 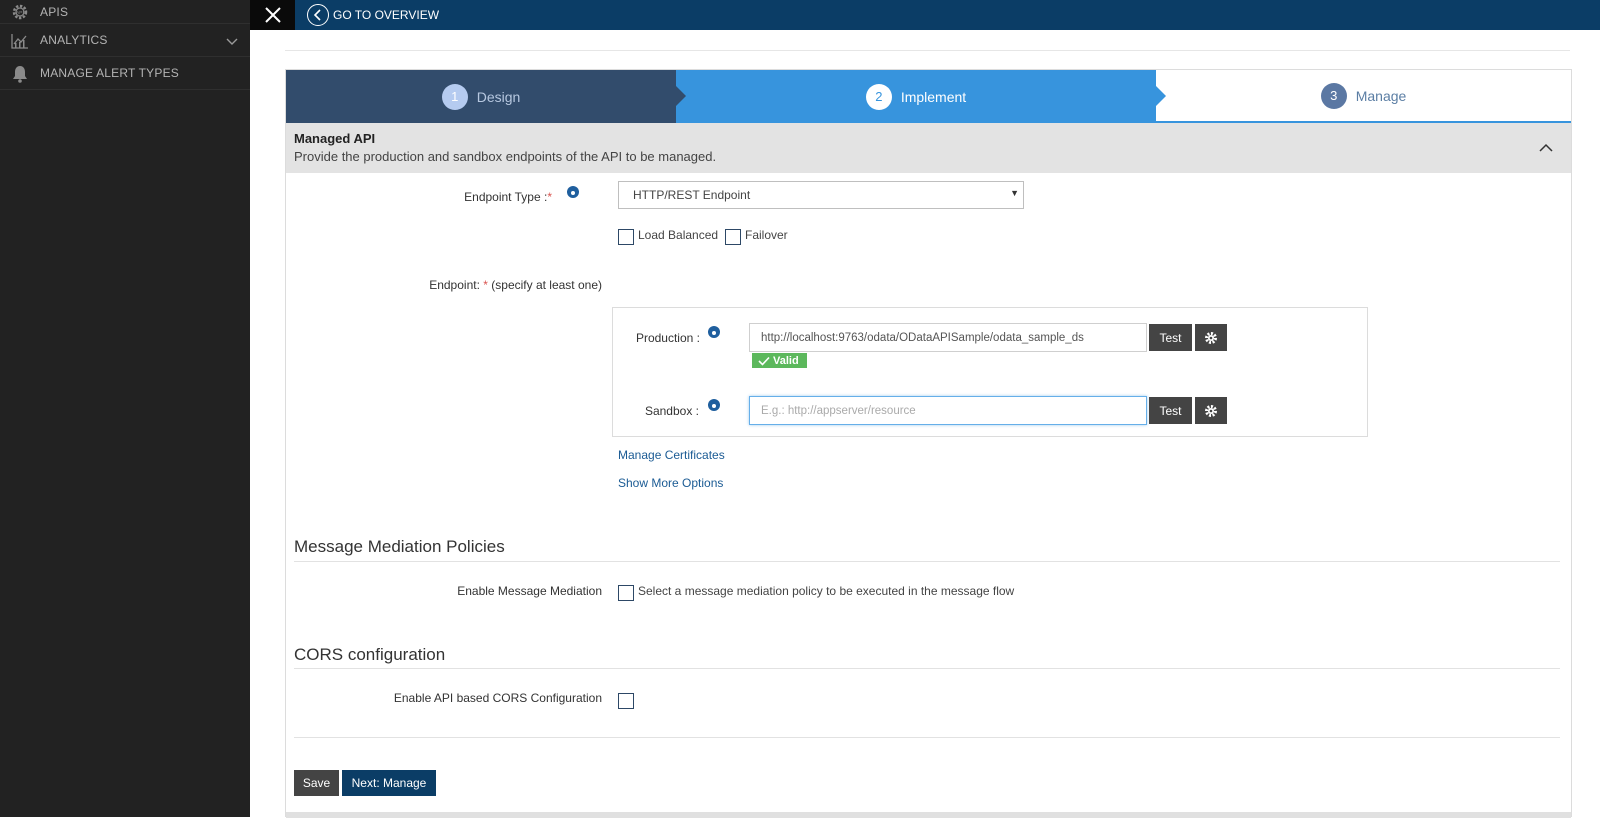 What do you see at coordinates (925, 15) in the screenshot?
I see `top-bar: GO TO OVERVIEW` at bounding box center [925, 15].